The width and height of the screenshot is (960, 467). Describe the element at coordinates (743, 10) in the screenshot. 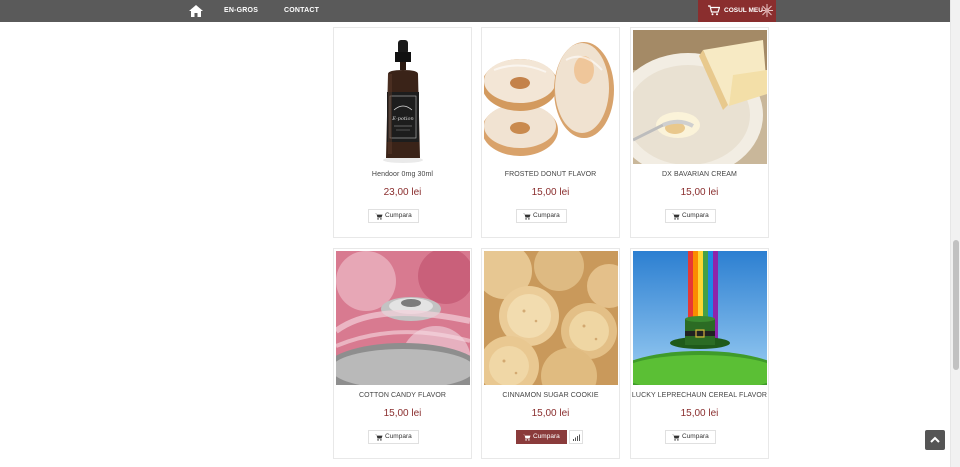

I see `cart-label: COSUL MEU` at that location.